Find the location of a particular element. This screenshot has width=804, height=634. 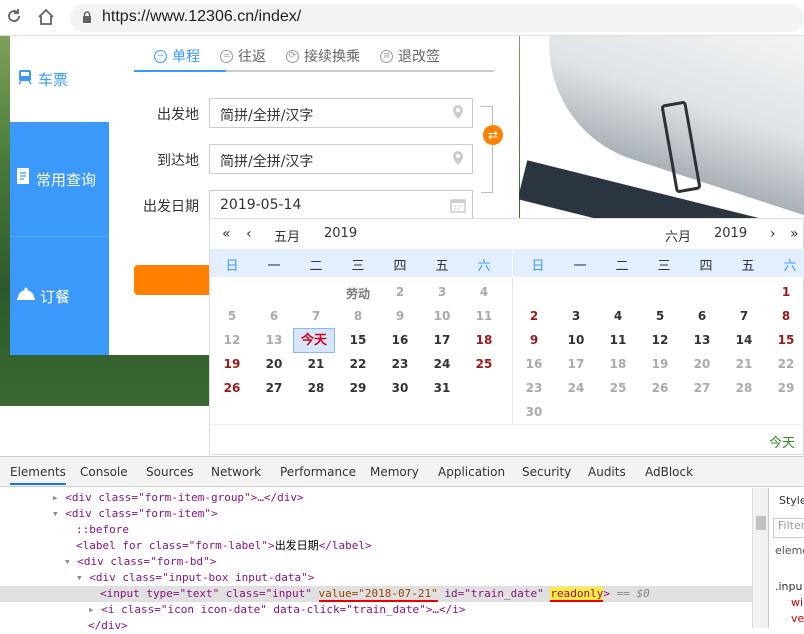

dom-node: ::before is located at coordinates (440, 530).